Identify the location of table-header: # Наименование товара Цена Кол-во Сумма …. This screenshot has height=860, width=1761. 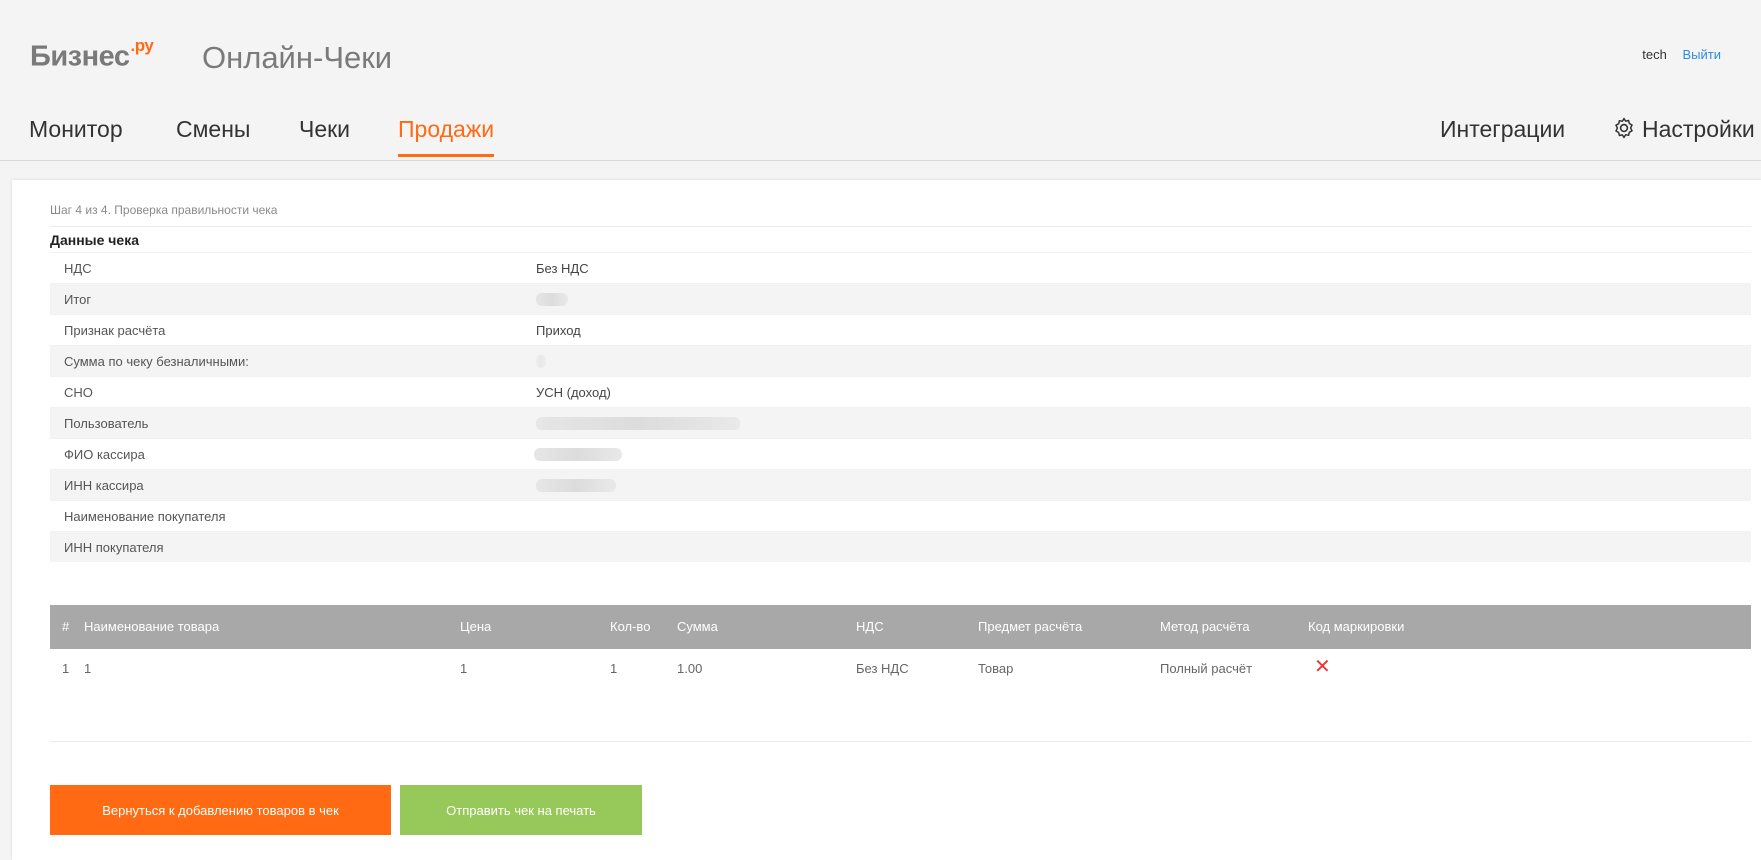
(900, 627).